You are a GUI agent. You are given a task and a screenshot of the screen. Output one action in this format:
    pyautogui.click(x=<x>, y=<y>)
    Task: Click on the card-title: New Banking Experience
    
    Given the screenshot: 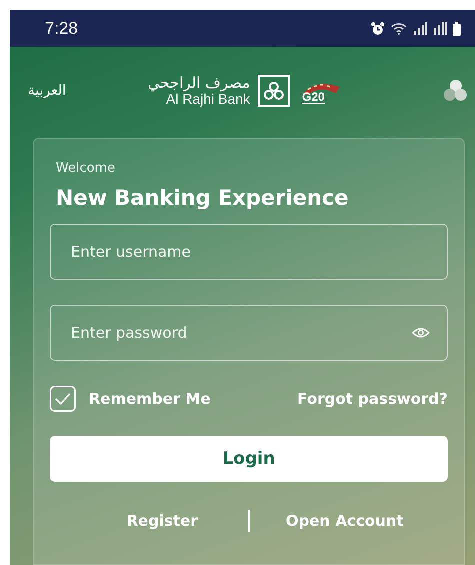 What is the action you would take?
    pyautogui.click(x=203, y=198)
    